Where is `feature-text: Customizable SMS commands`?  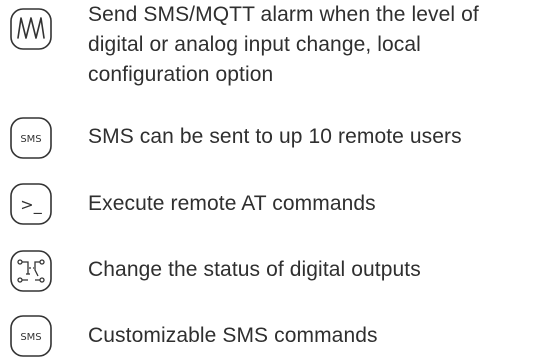
feature-text: Customizable SMS commands is located at coordinates (233, 335).